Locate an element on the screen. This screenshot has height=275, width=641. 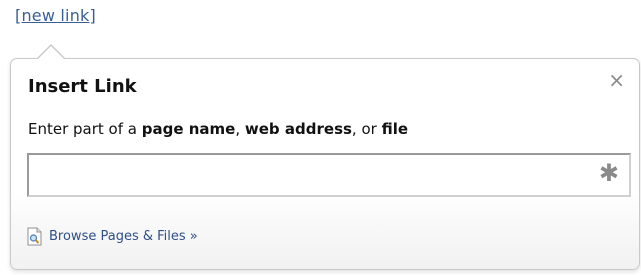
instruction-separator: , or is located at coordinates (366, 129).